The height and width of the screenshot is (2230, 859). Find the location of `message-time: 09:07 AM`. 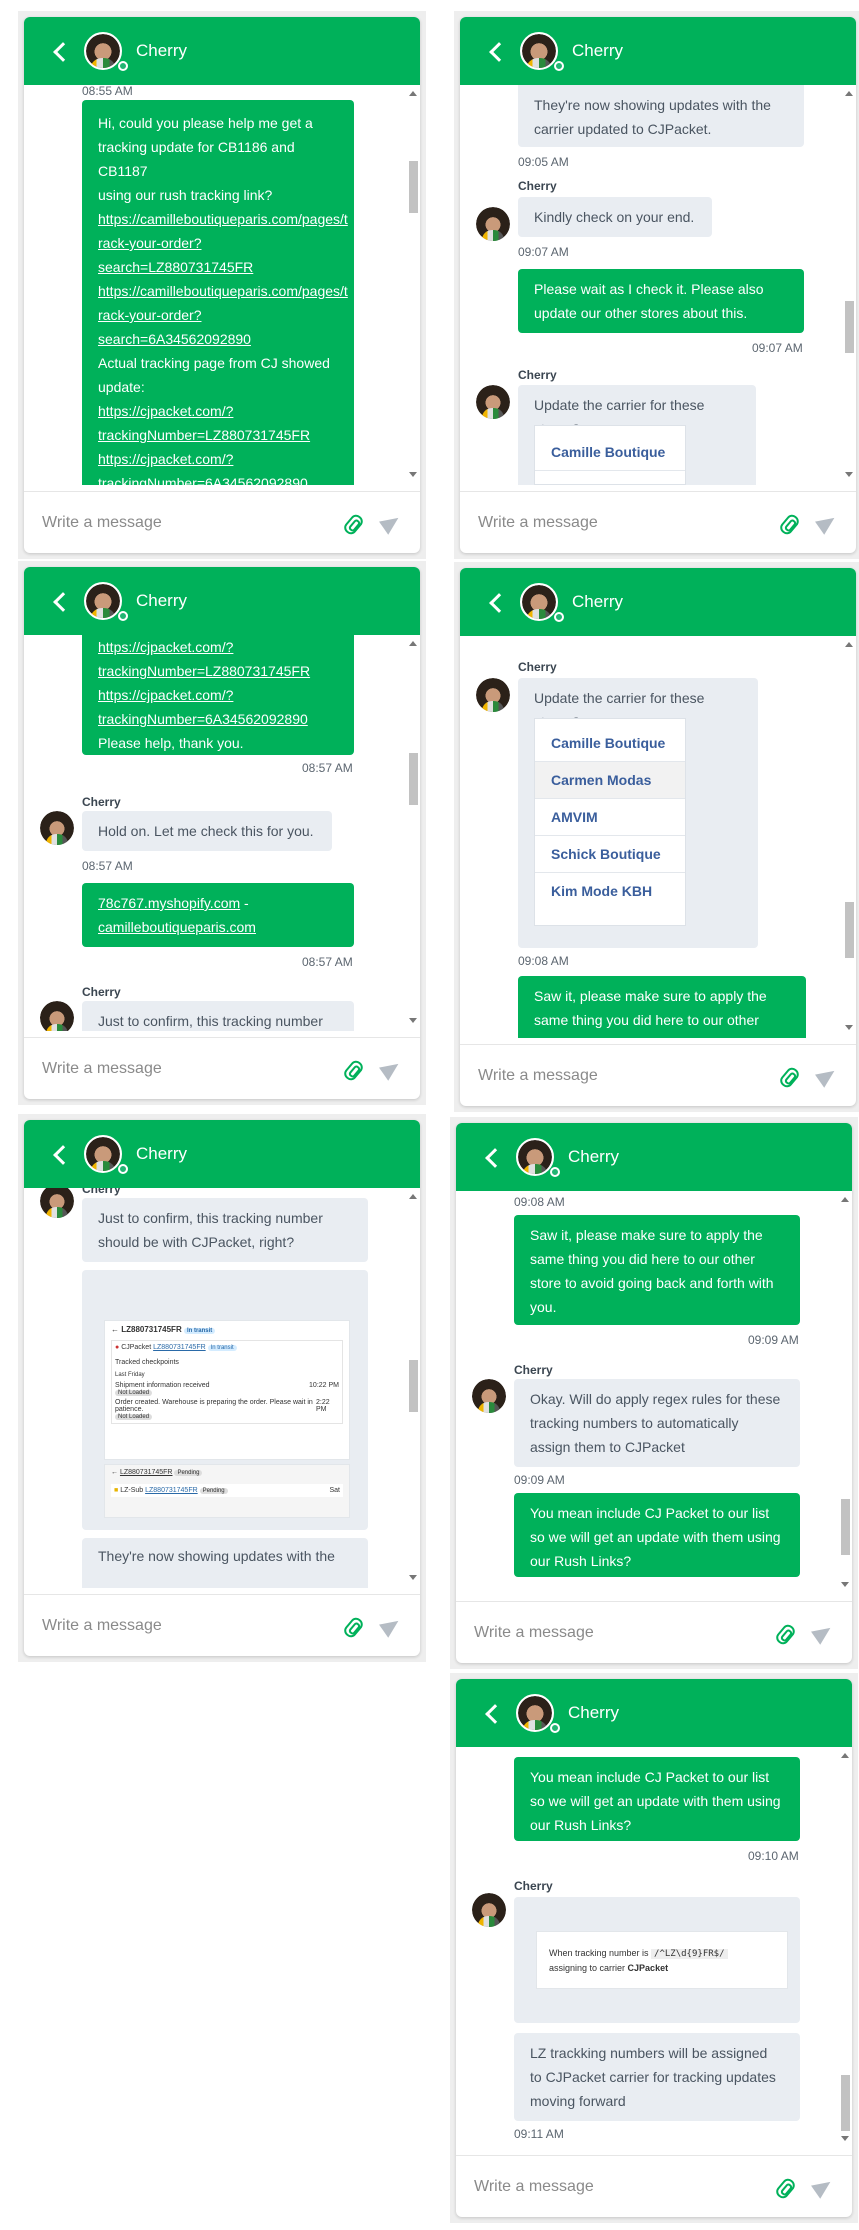

message-time: 09:07 AM is located at coordinates (543, 252).